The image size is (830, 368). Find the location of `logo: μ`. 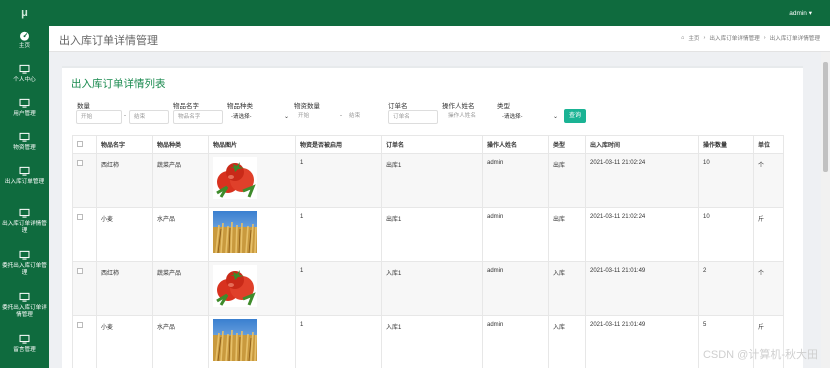

logo: μ is located at coordinates (24, 13).